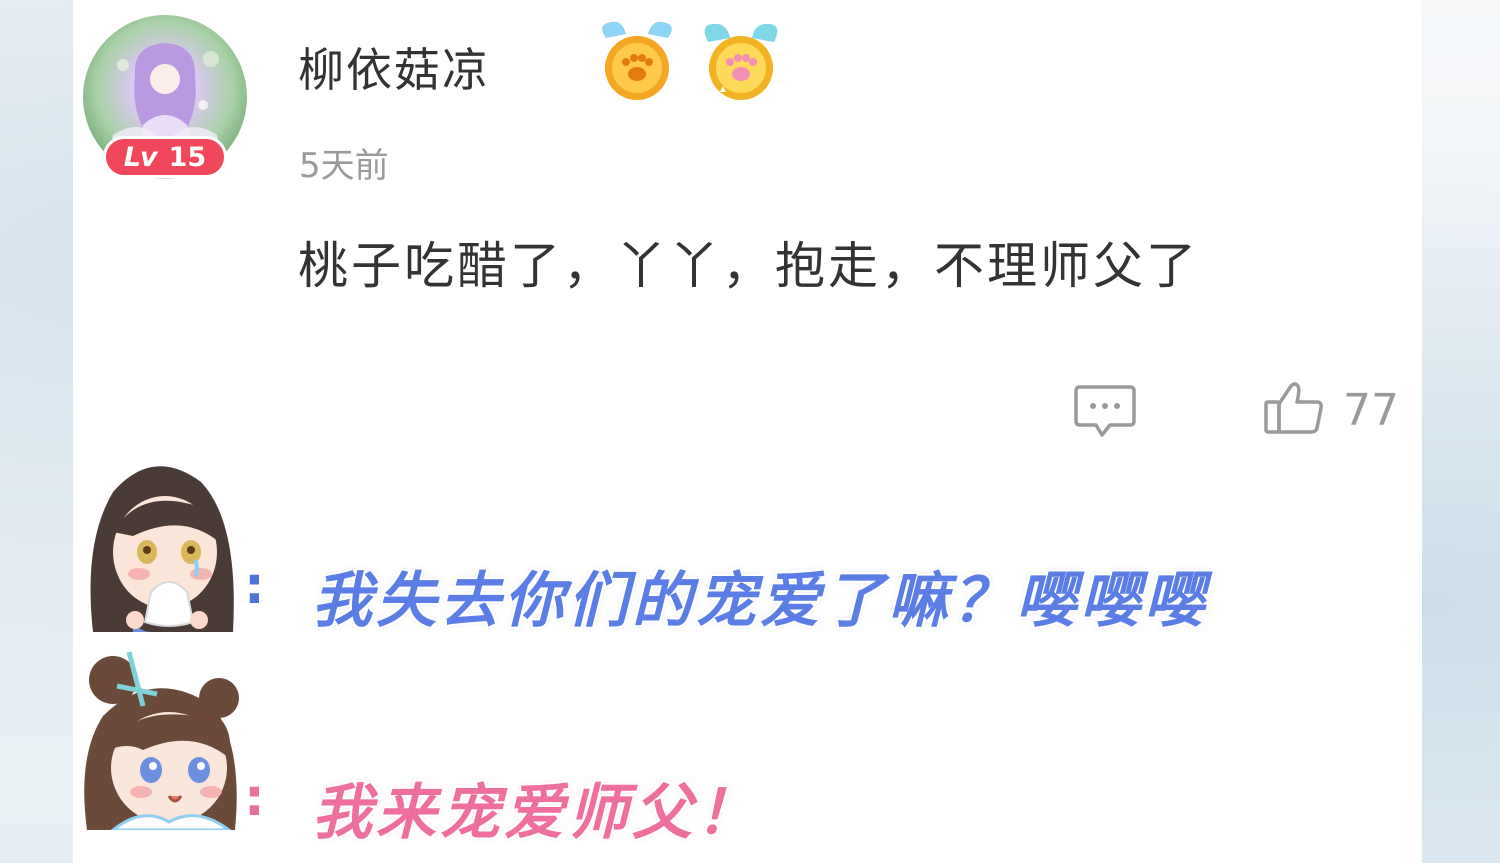  I want to click on comment-text: 桃子吃醋了，丫丫，抱走，不理师父了, so click(748, 266).